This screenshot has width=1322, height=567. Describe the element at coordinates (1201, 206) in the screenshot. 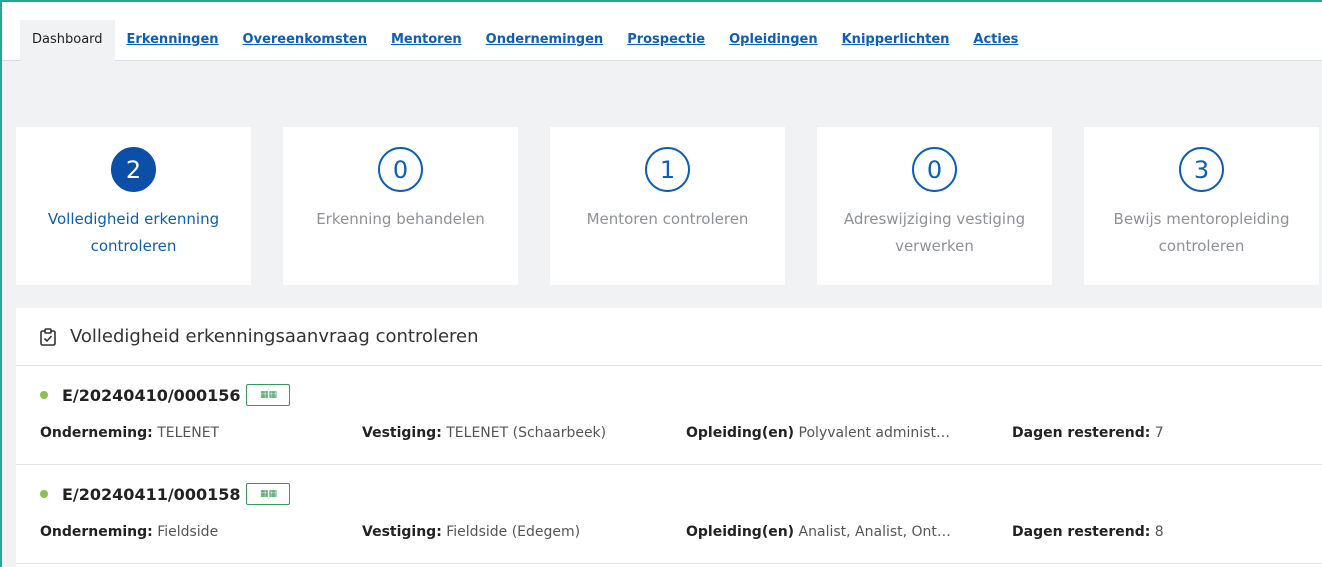

I see `card-bewijs-mentoropleiding: 3 Bewijs mentoropleiding controleren` at that location.